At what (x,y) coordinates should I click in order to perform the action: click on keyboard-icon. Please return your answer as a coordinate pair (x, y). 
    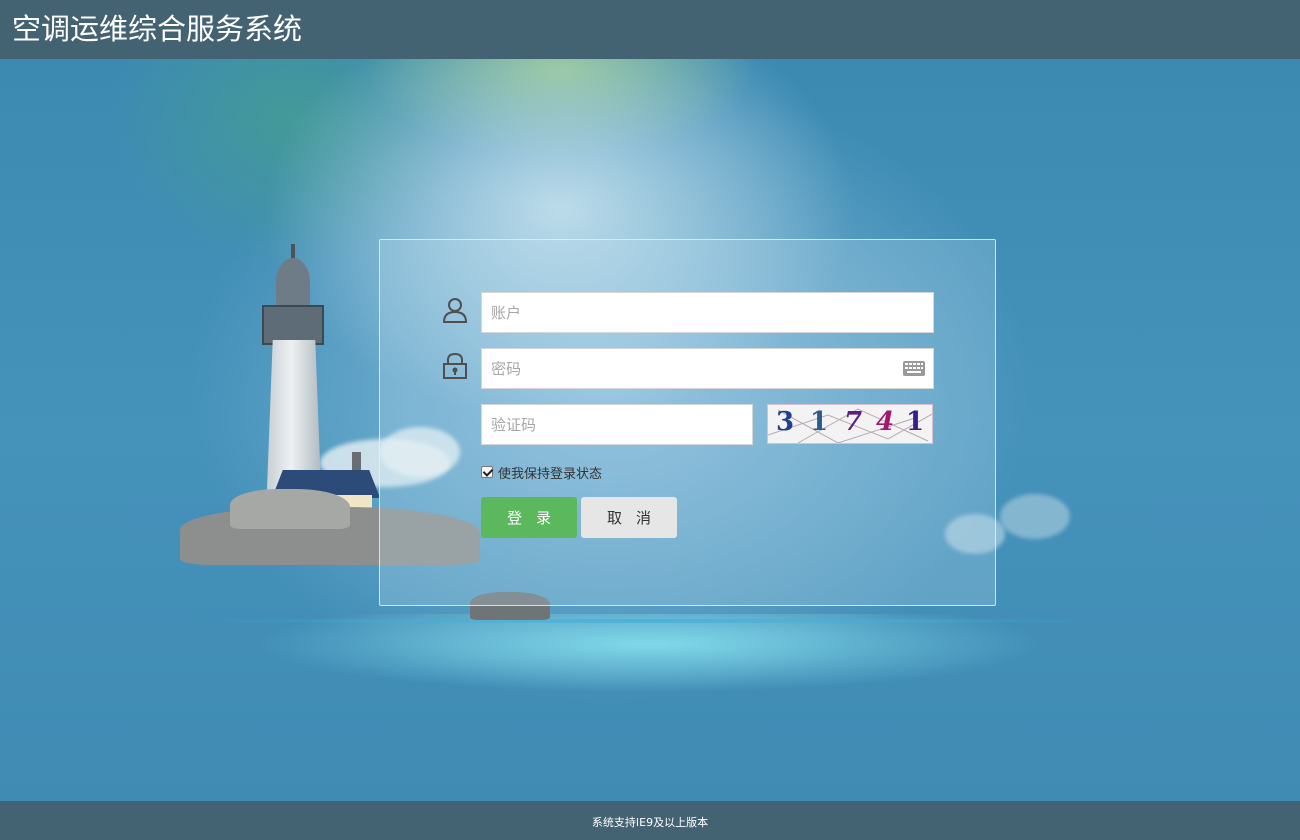
    Looking at the image, I should click on (914, 368).